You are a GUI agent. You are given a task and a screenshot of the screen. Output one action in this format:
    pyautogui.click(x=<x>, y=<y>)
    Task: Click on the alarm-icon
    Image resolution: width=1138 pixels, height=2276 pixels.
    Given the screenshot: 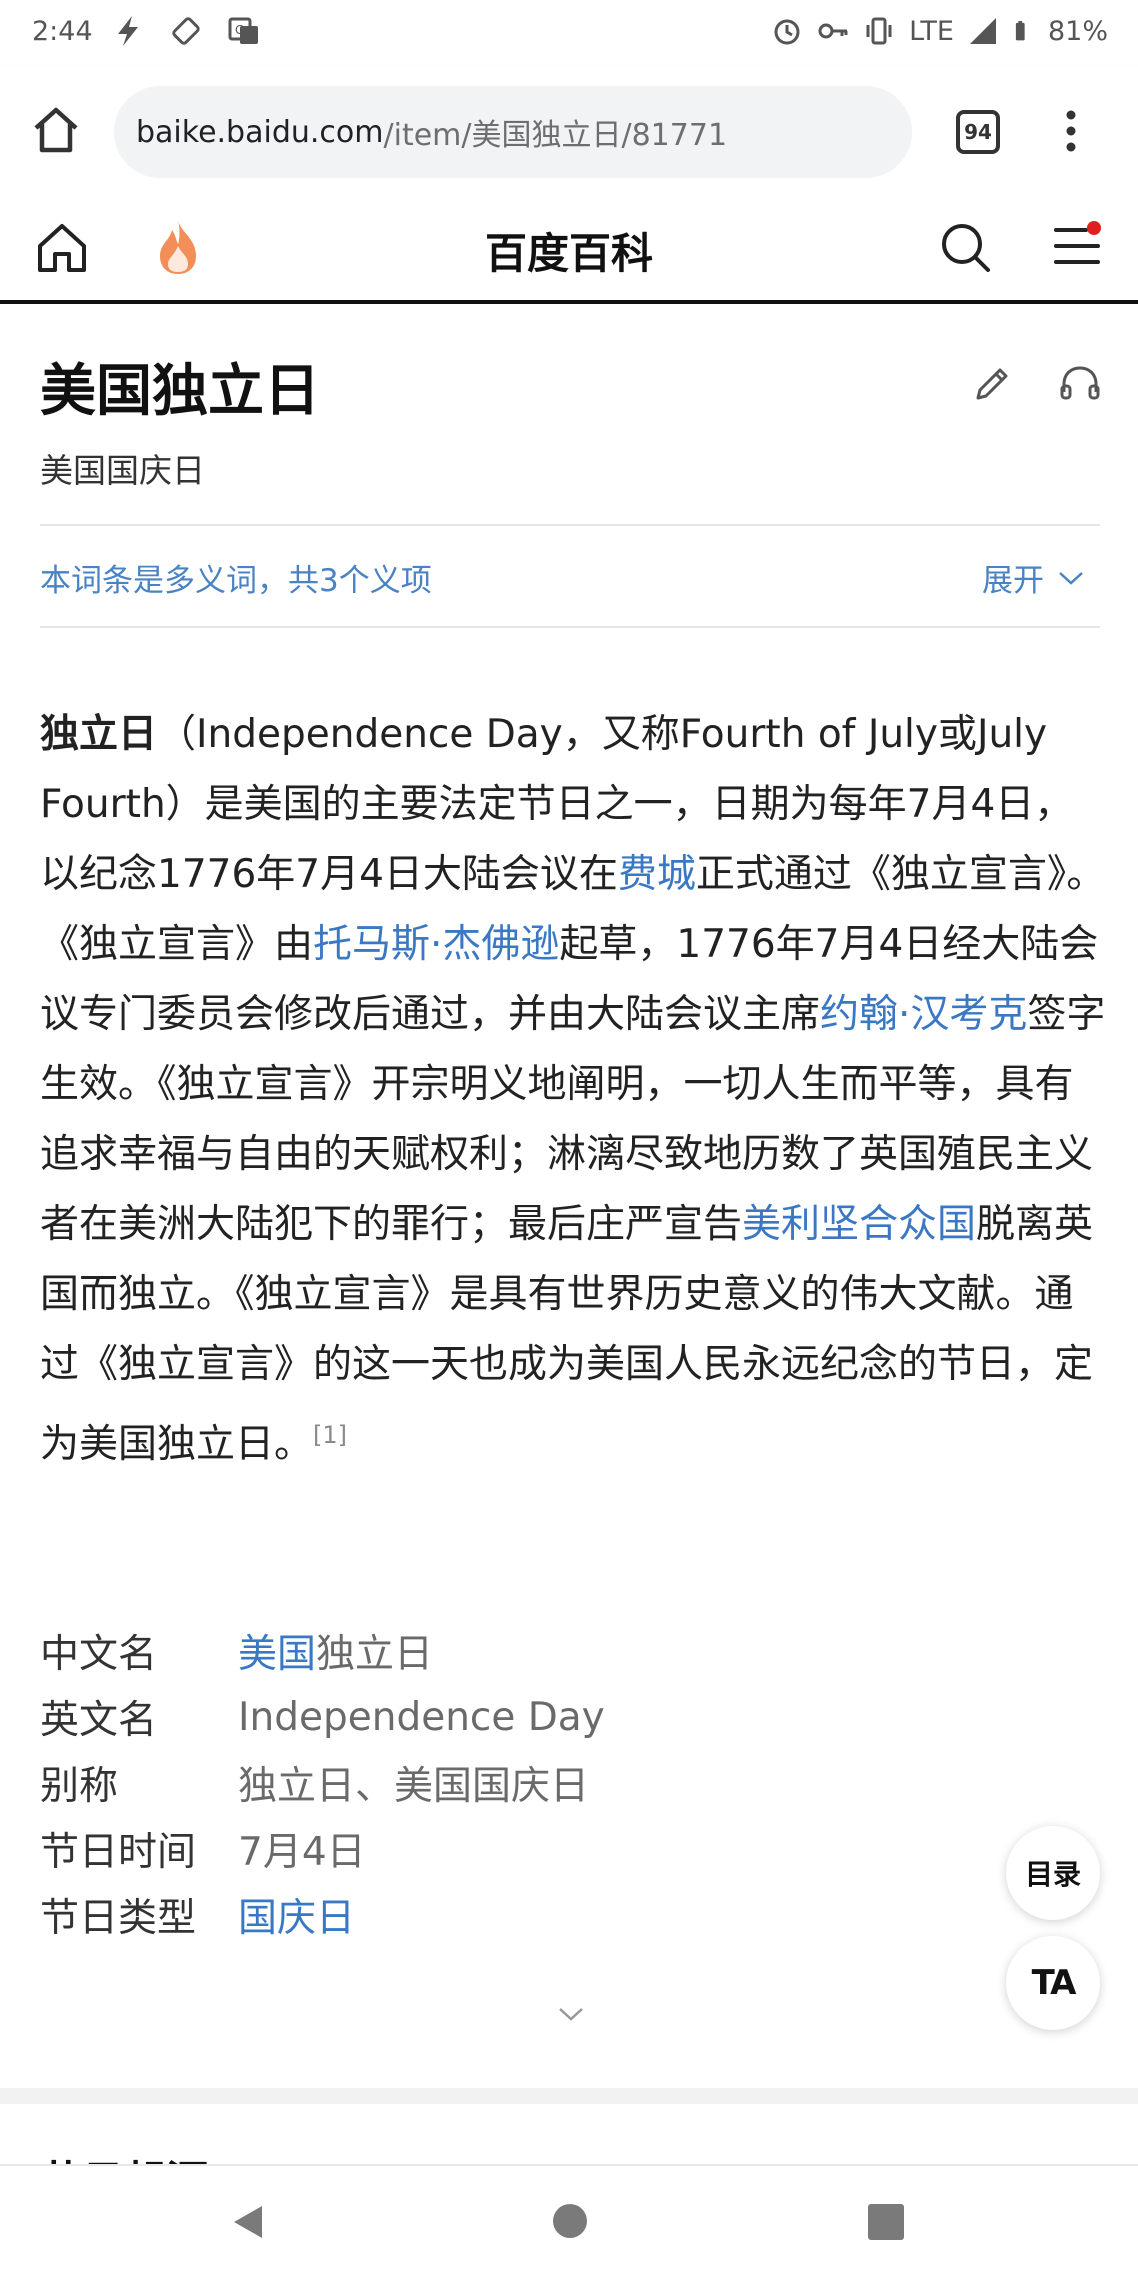 What is the action you would take?
    pyautogui.click(x=787, y=32)
    